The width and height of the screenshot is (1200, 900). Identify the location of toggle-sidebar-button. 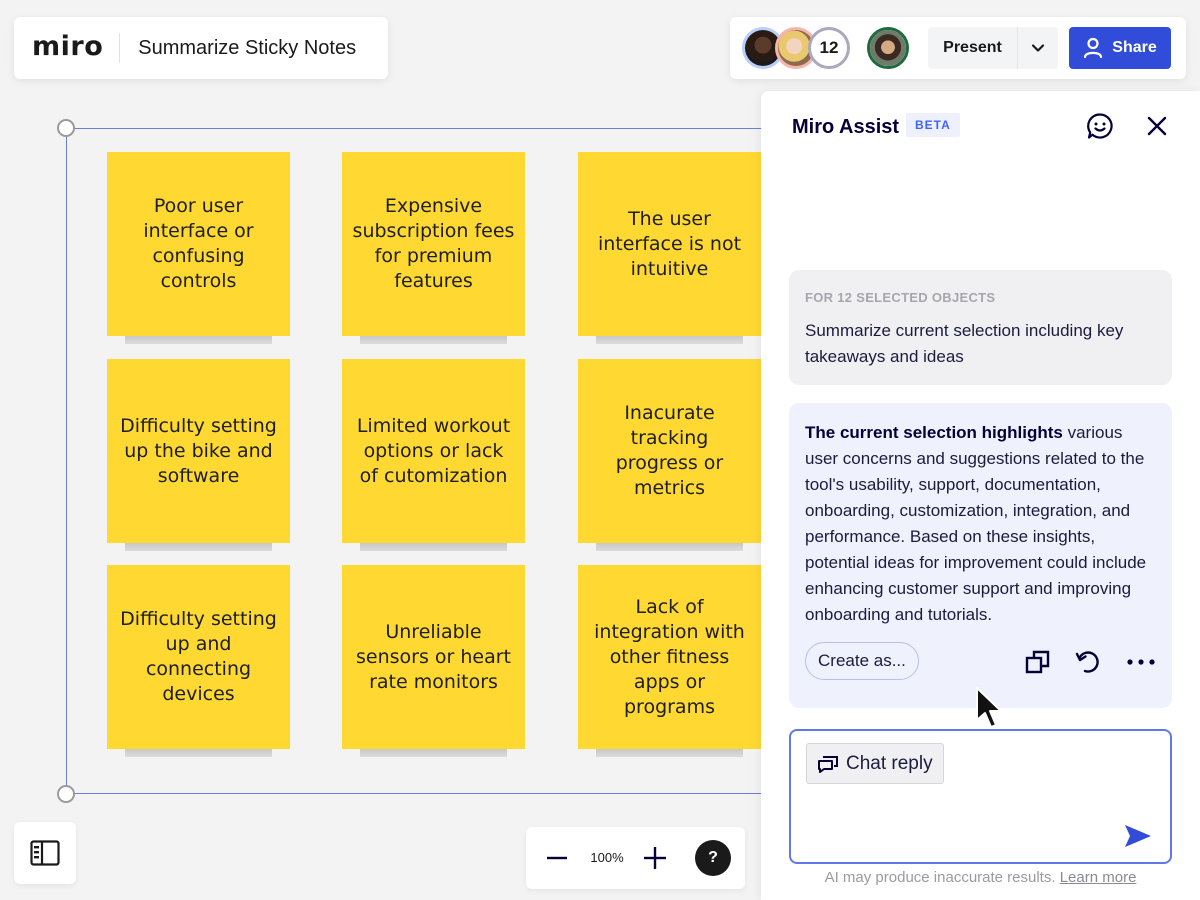
(45, 853).